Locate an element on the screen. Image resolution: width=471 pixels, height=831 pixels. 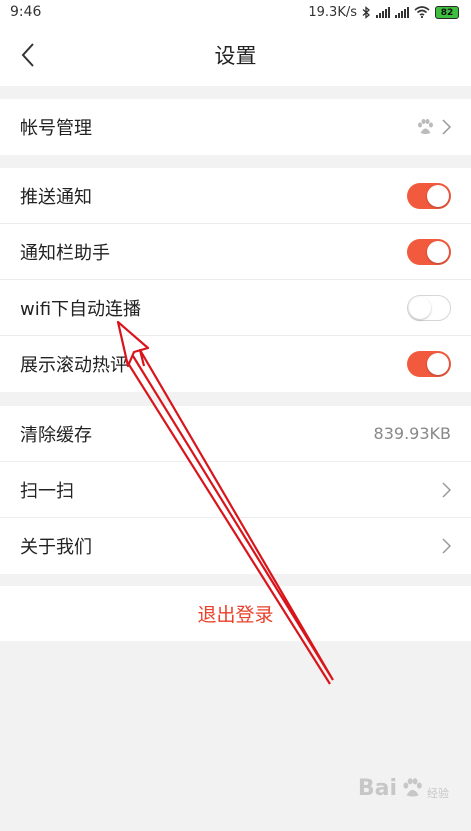
watermark-subtext: 经验 is located at coordinates (438, 793).